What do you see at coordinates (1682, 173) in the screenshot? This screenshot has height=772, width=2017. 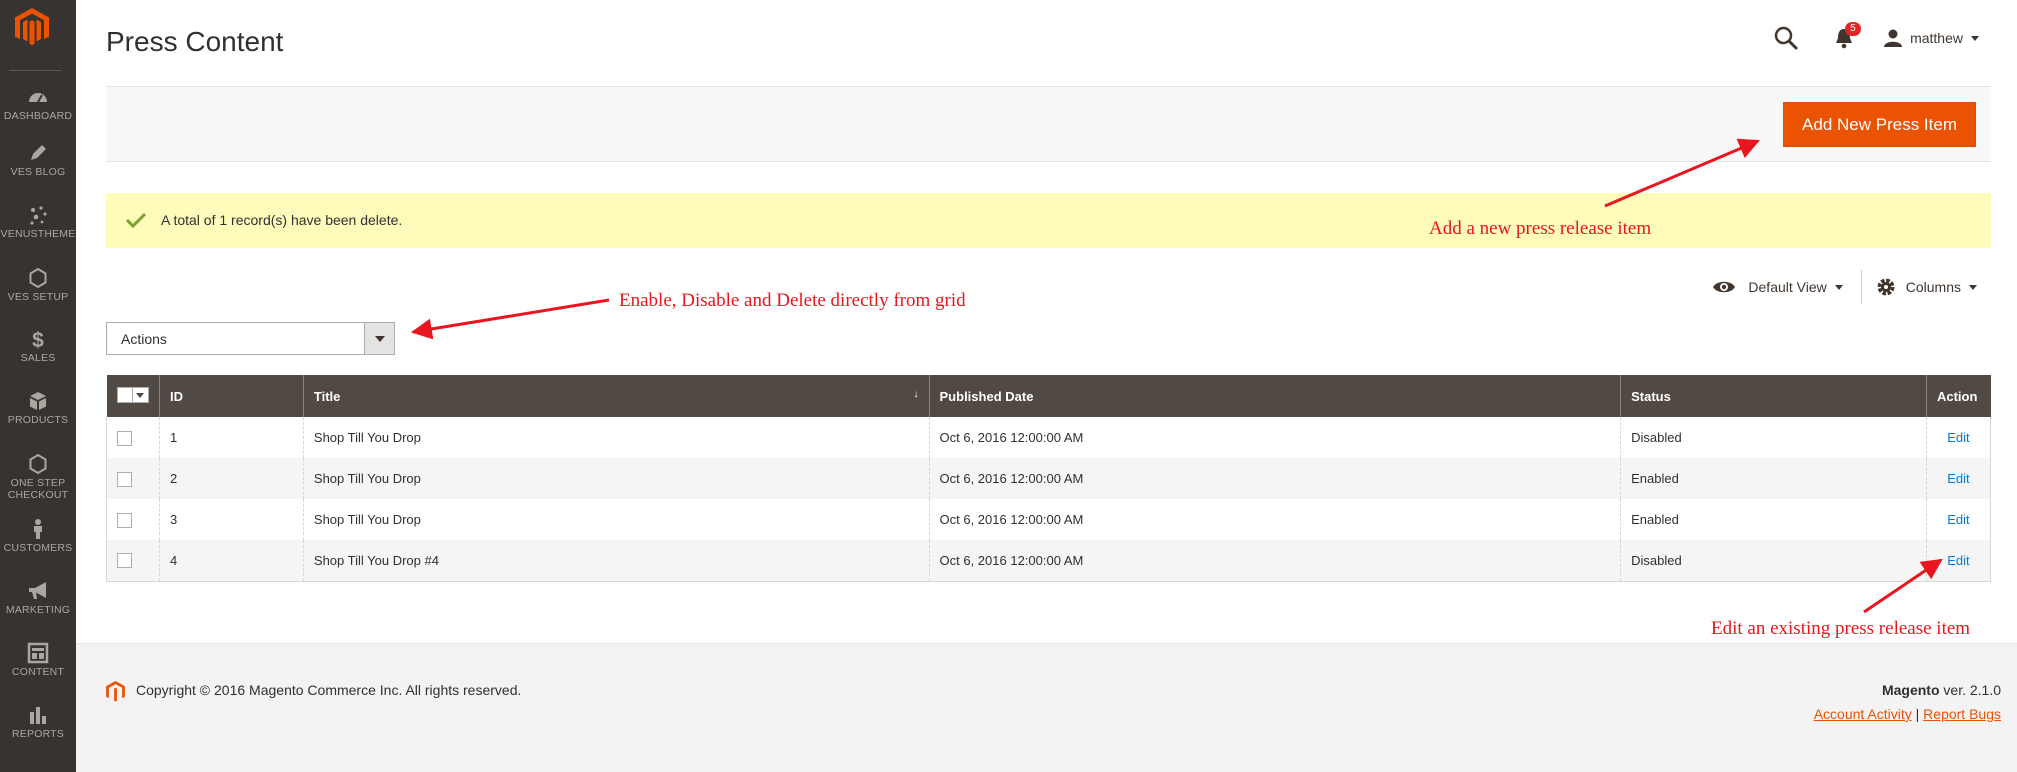 I see `arrow-to-add-button` at bounding box center [1682, 173].